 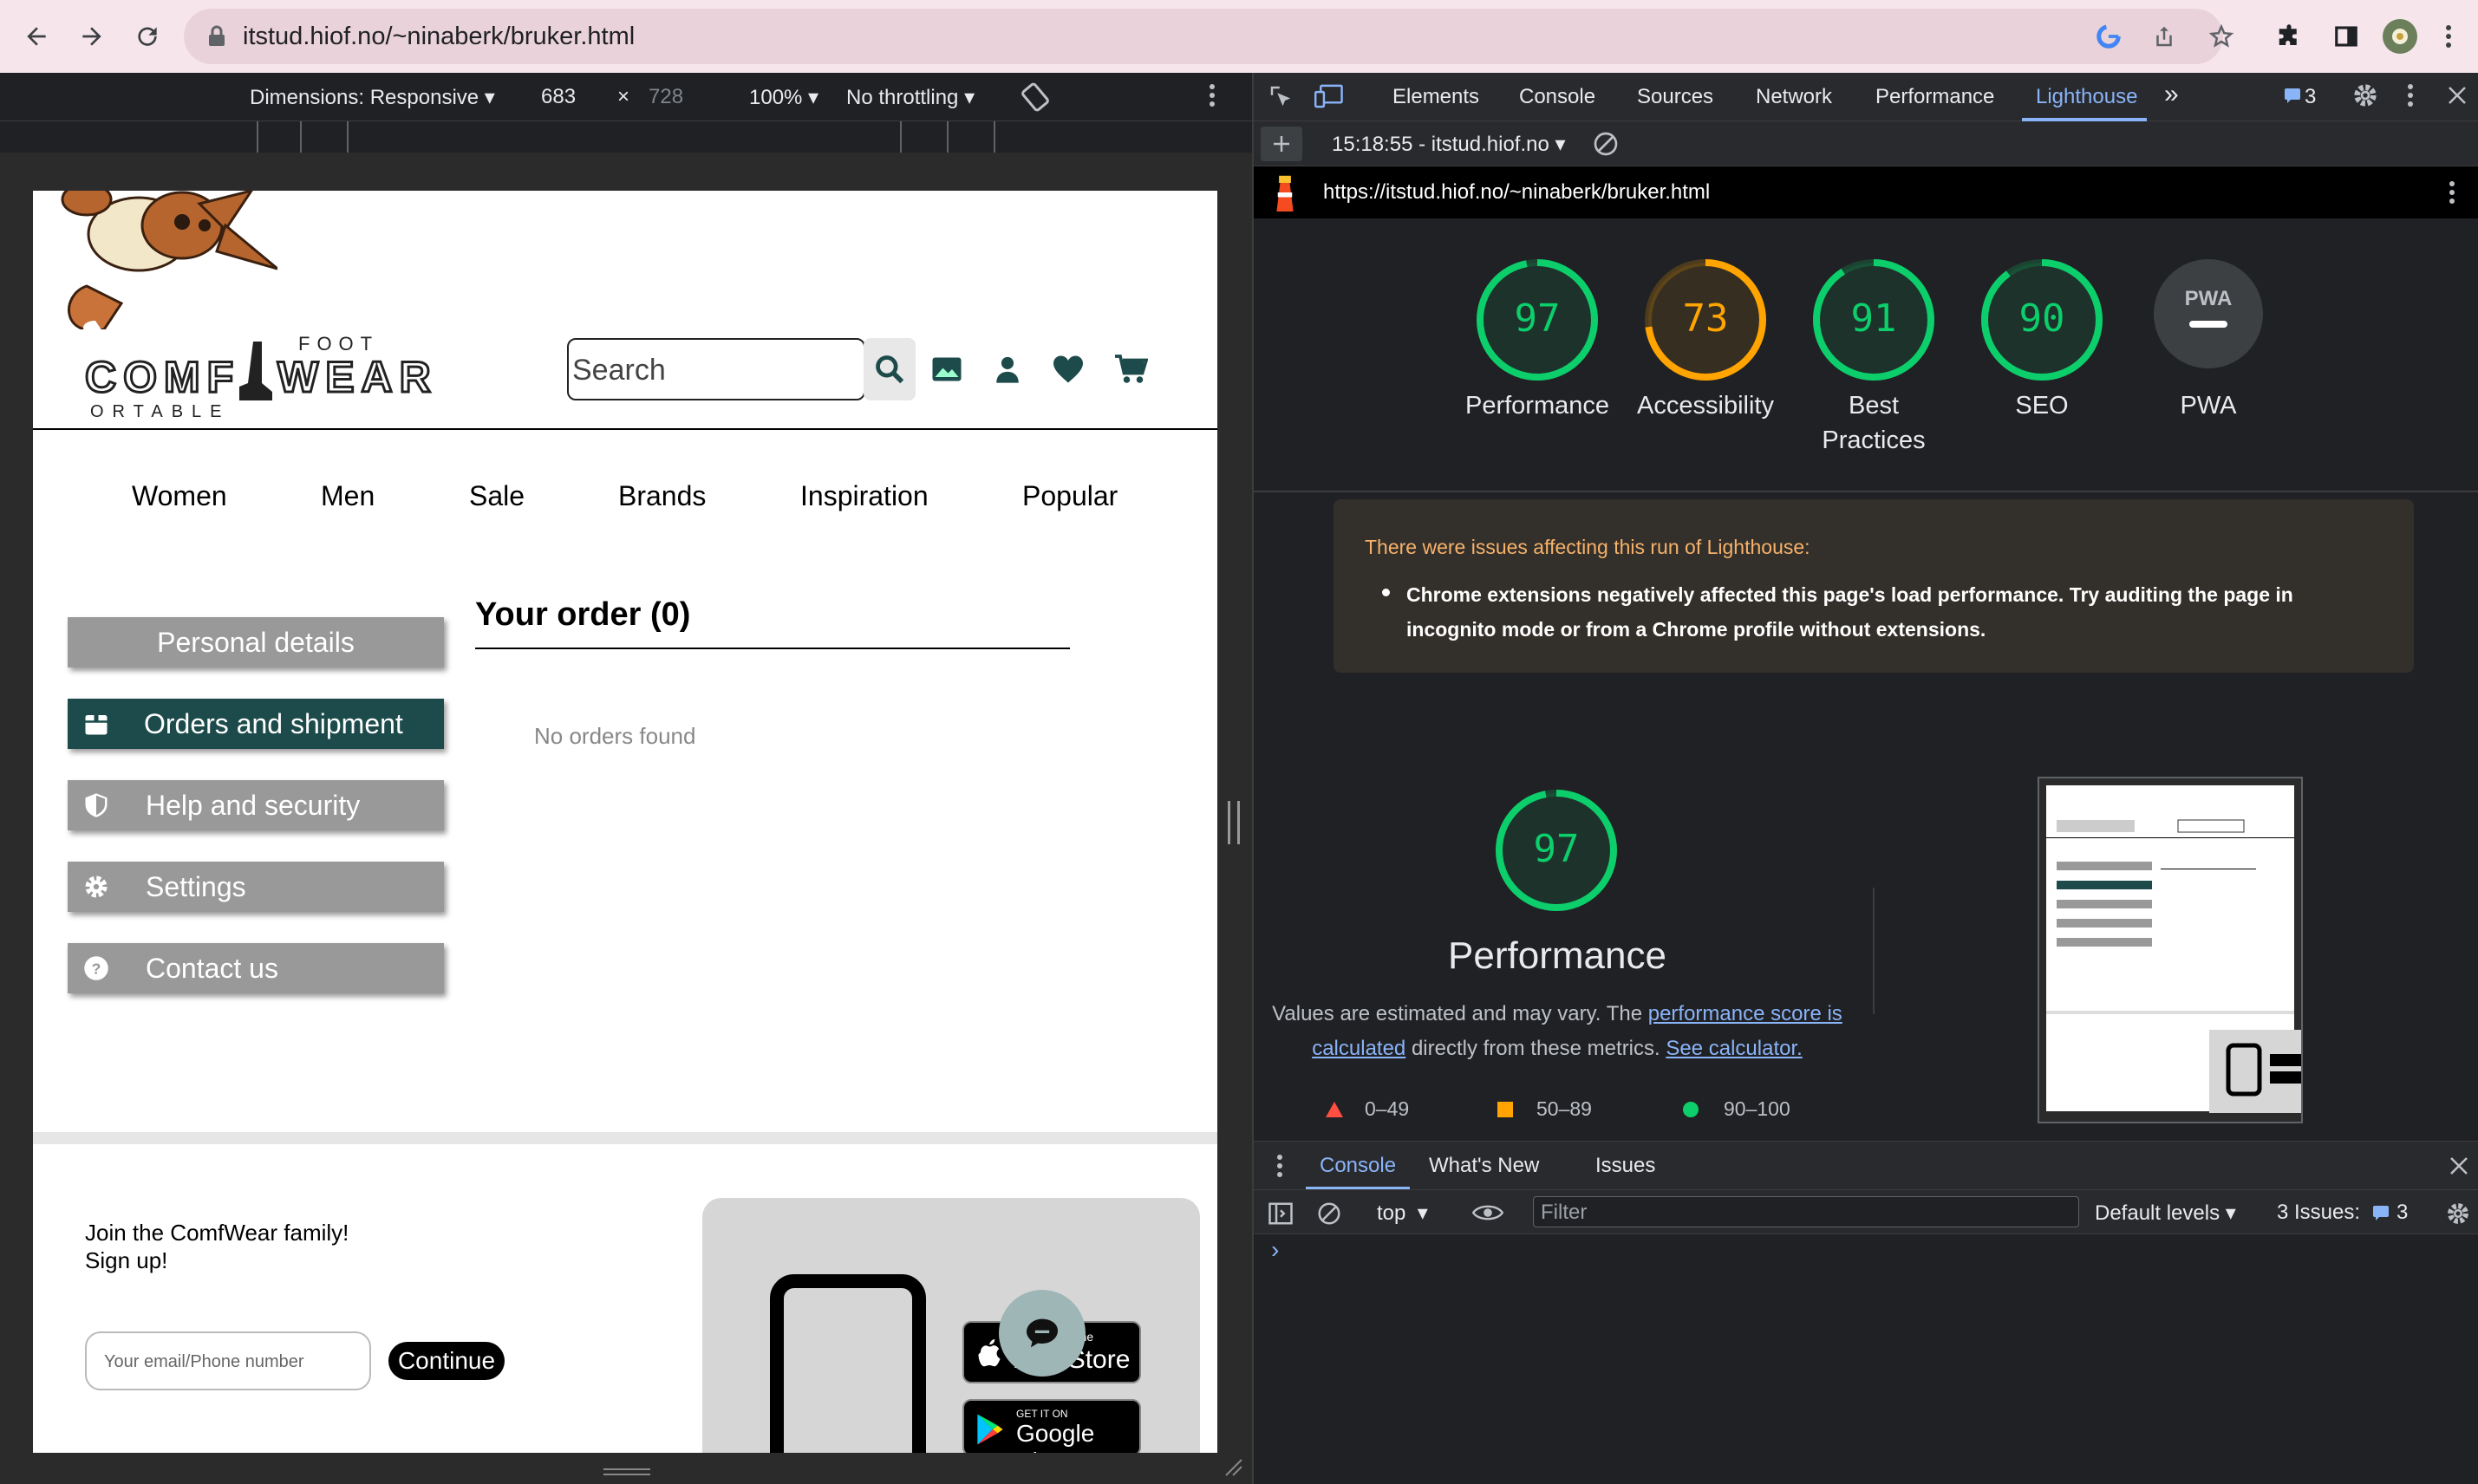 I want to click on score-gauge-best-practices: 91, so click(x=1874, y=320).